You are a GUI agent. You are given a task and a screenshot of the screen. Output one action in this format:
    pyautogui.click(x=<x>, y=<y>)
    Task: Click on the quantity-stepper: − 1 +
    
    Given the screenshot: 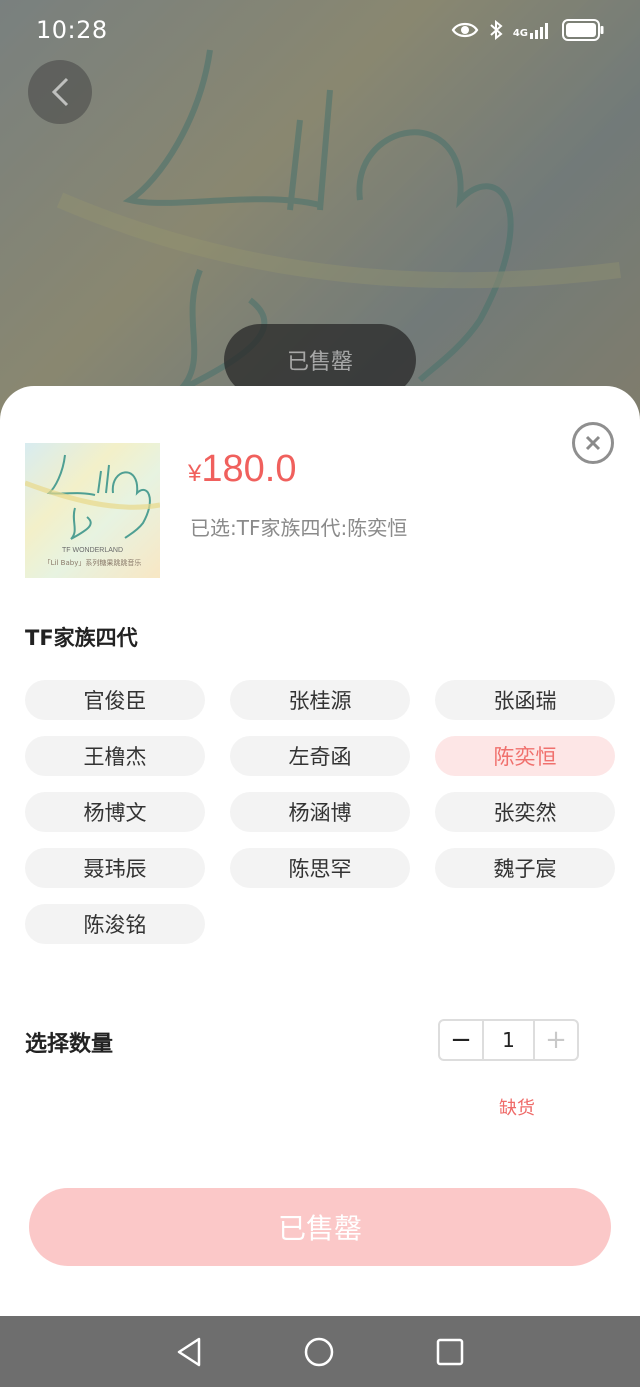 What is the action you would take?
    pyautogui.click(x=508, y=1040)
    